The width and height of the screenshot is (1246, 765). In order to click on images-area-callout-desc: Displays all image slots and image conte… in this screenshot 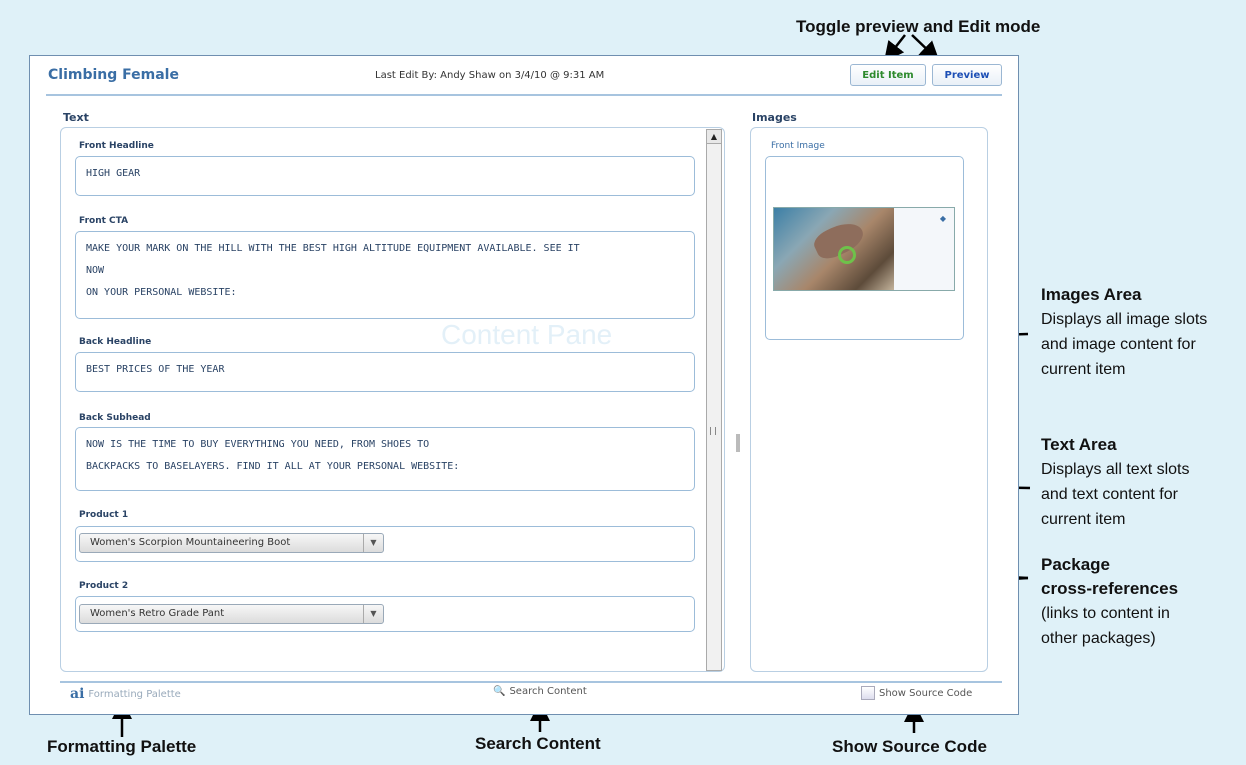, I will do `click(1124, 344)`.